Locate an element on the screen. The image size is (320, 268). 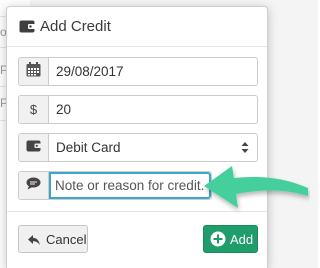
note-addon is located at coordinates (34, 185).